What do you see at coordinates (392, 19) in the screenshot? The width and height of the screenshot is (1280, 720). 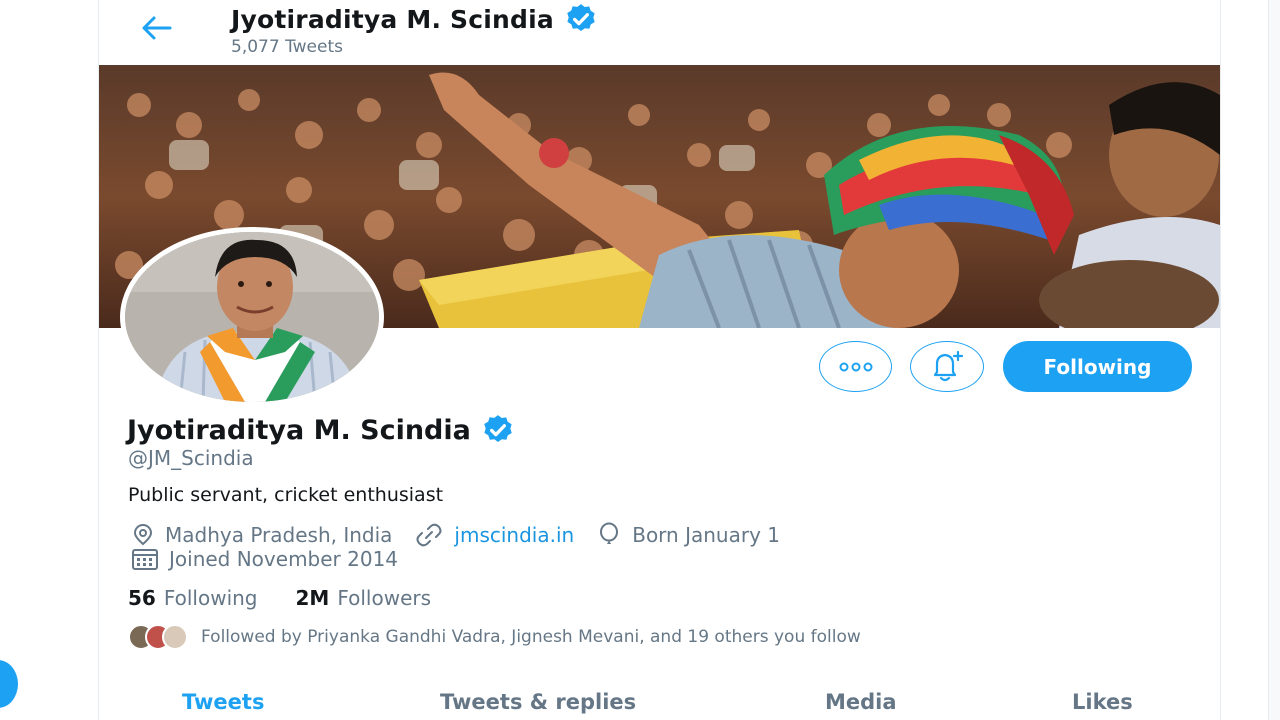 I see `header-name: Jyotiraditya M. Scindia` at bounding box center [392, 19].